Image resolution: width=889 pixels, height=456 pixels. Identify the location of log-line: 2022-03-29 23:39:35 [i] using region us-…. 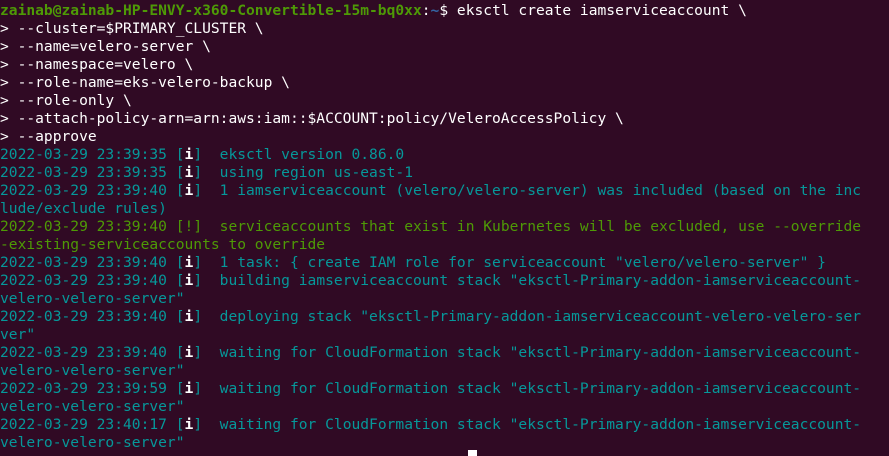
(444, 173).